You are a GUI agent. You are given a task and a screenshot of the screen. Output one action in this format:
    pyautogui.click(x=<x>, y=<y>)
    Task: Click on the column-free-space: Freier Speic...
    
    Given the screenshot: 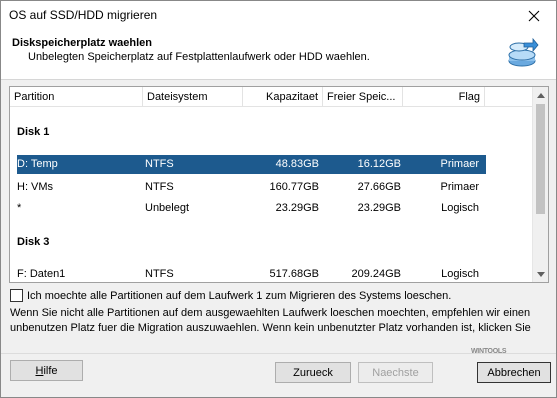 What is the action you would take?
    pyautogui.click(x=363, y=97)
    